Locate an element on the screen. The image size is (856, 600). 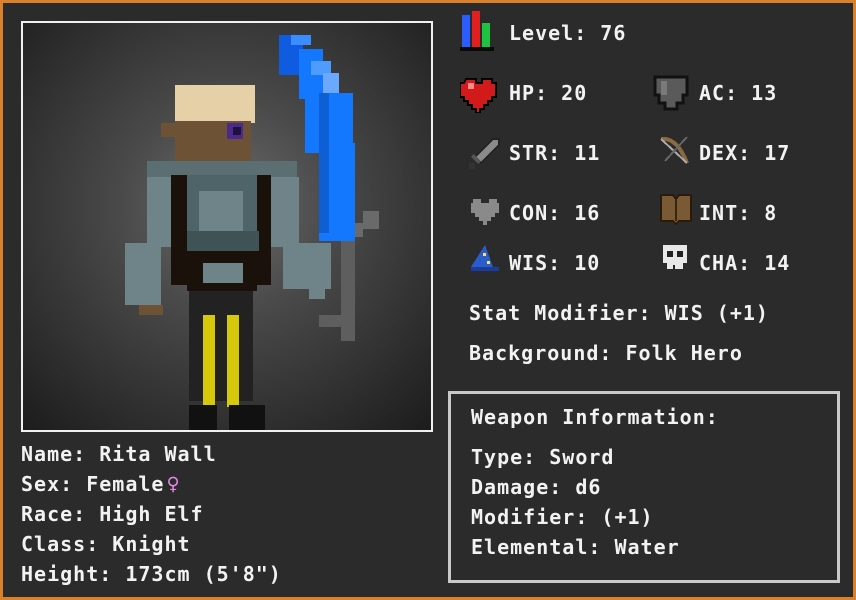
book-icon is located at coordinates (676, 209).